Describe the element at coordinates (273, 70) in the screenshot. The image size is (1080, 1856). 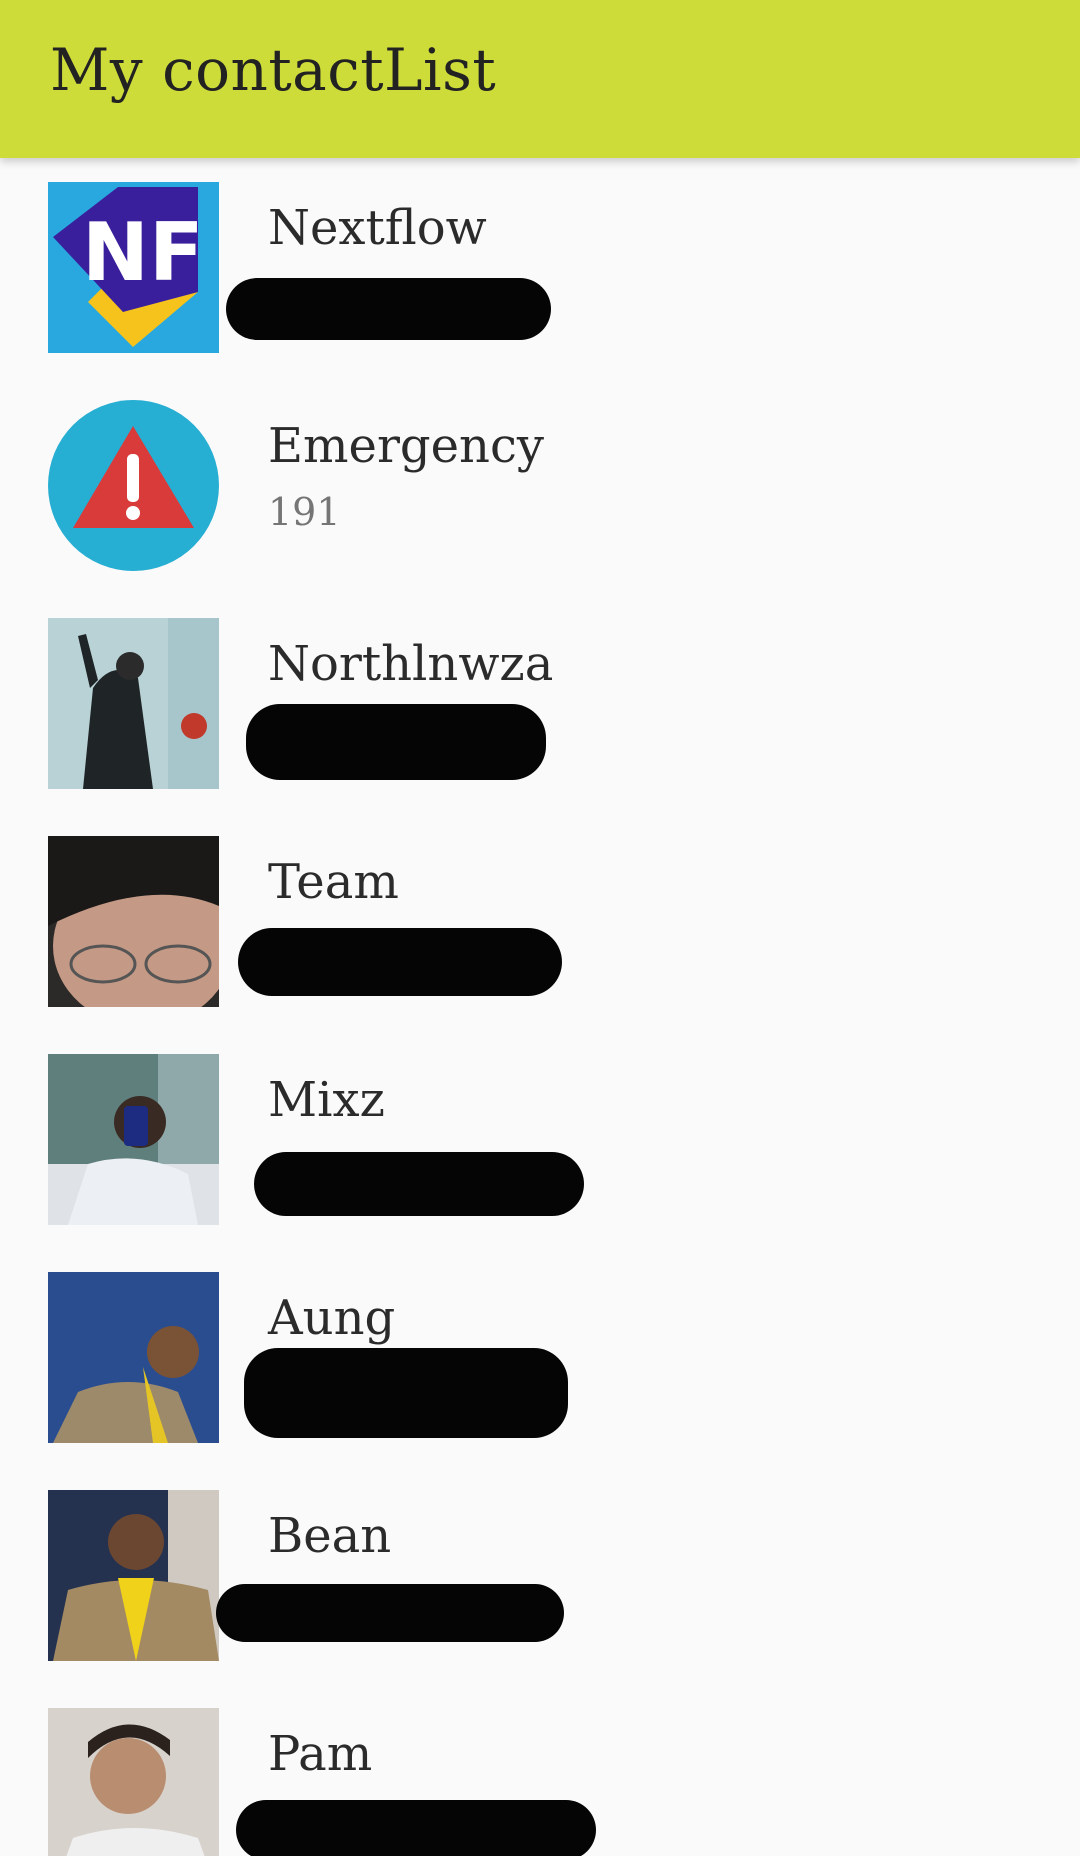
I see `app-title: My contactList` at that location.